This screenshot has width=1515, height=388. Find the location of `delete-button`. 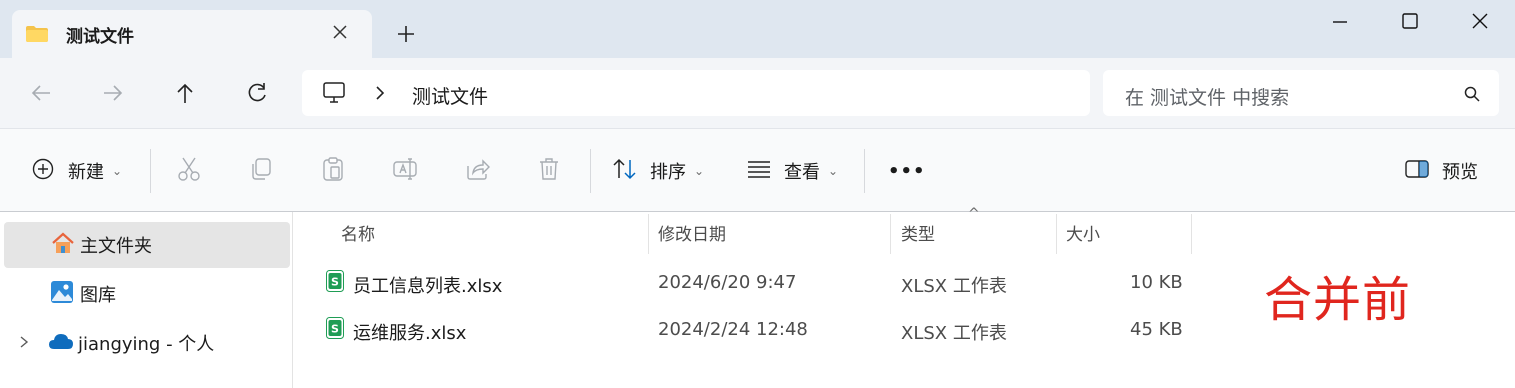

delete-button is located at coordinates (549, 171).